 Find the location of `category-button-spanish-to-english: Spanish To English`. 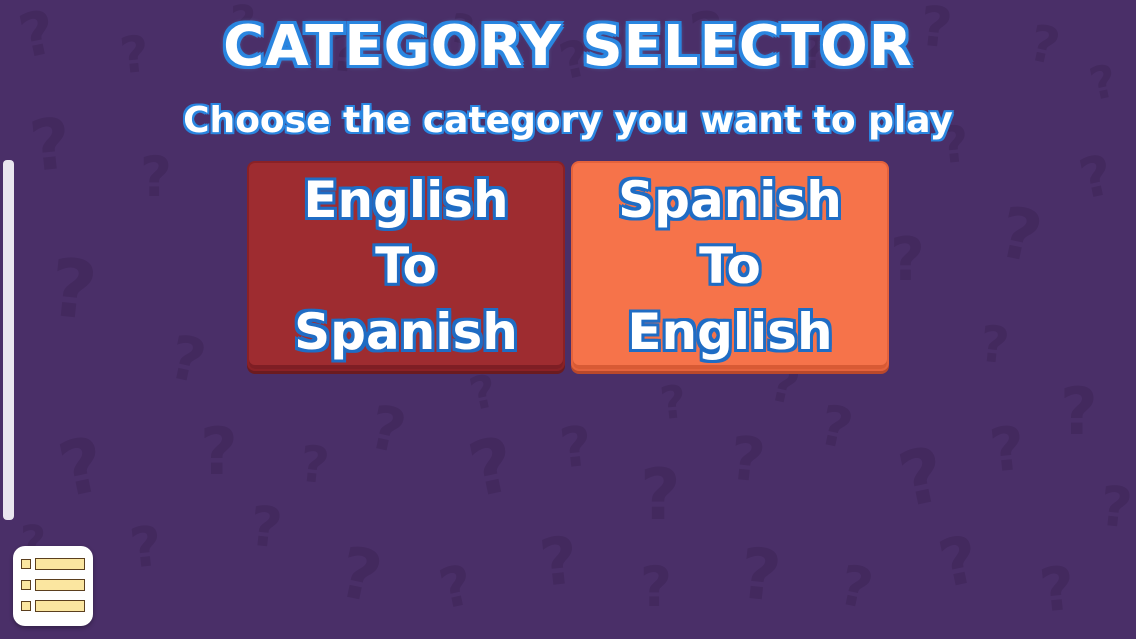

category-button-spanish-to-english: Spanish To English is located at coordinates (730, 266).